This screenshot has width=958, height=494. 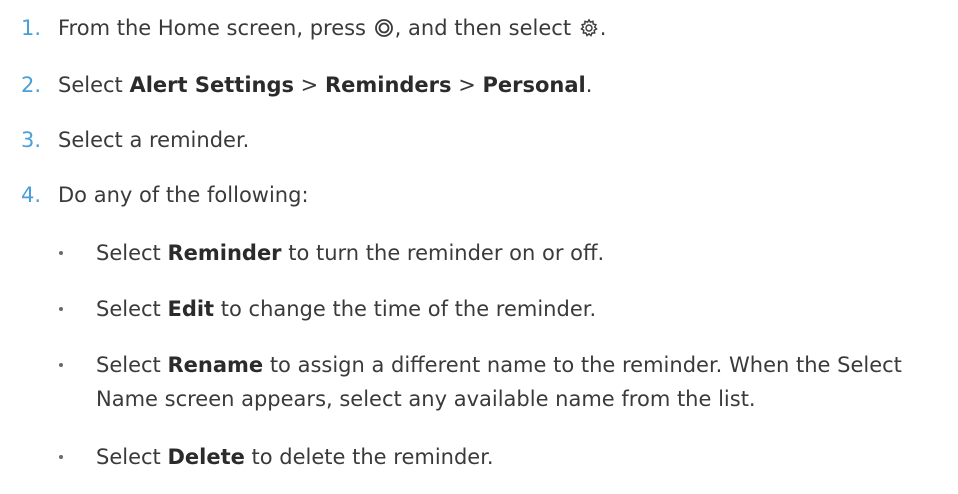 What do you see at coordinates (183, 195) in the screenshot?
I see `step-text: Do any of the following:` at bounding box center [183, 195].